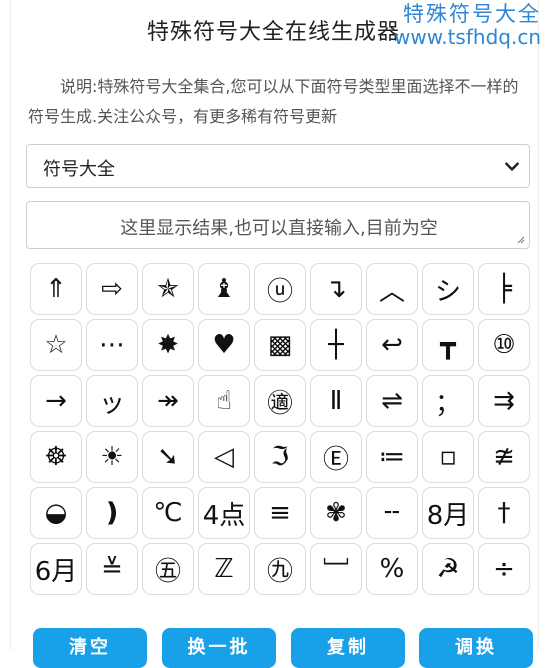 Image resolution: width=547 pixels, height=668 pixels. I want to click on symbol-cell: ◁, so click(224, 457).